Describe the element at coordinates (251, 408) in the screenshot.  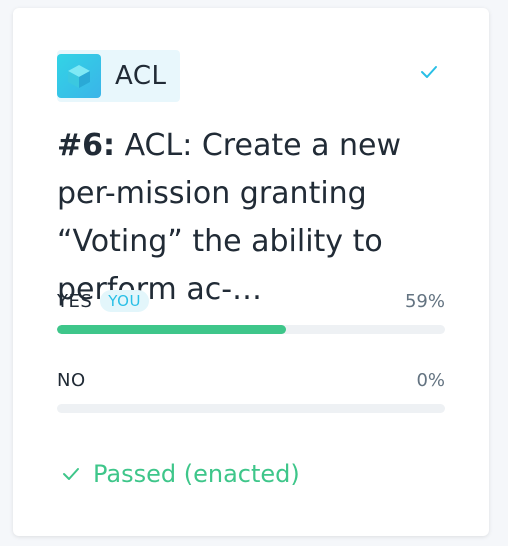
I see `progress-bar-no` at that location.